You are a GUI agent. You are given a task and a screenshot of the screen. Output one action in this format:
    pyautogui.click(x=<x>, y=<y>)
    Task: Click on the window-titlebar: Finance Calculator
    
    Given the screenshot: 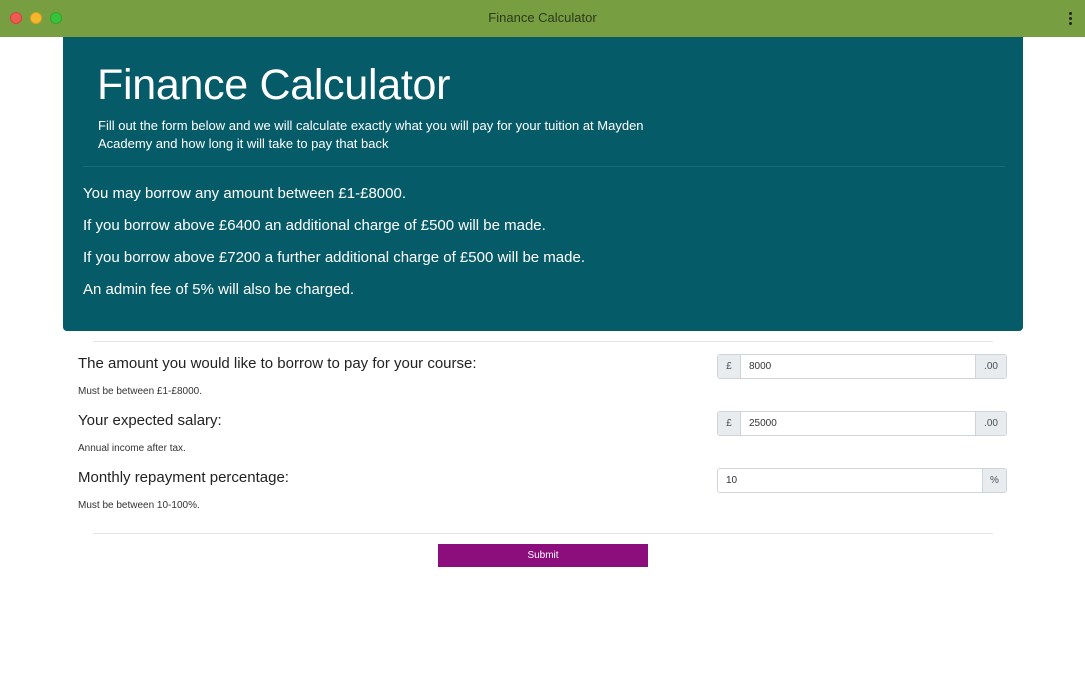 What is the action you would take?
    pyautogui.click(x=542, y=18)
    